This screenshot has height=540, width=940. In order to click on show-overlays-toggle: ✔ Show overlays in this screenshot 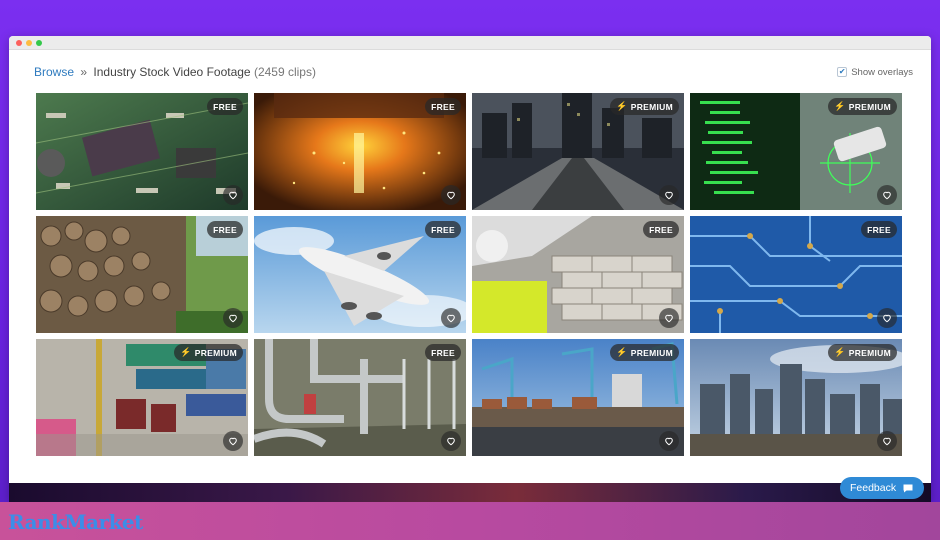, I will do `click(875, 72)`.